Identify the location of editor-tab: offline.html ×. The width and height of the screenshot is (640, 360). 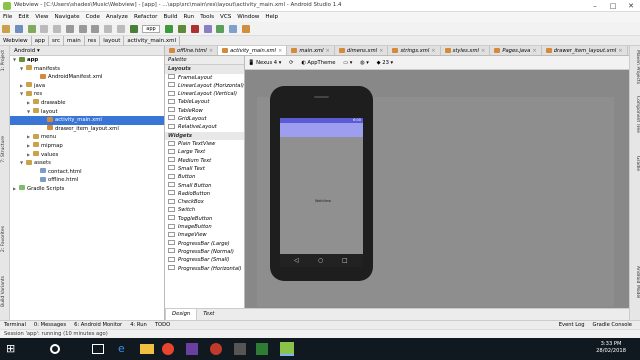
(192, 50).